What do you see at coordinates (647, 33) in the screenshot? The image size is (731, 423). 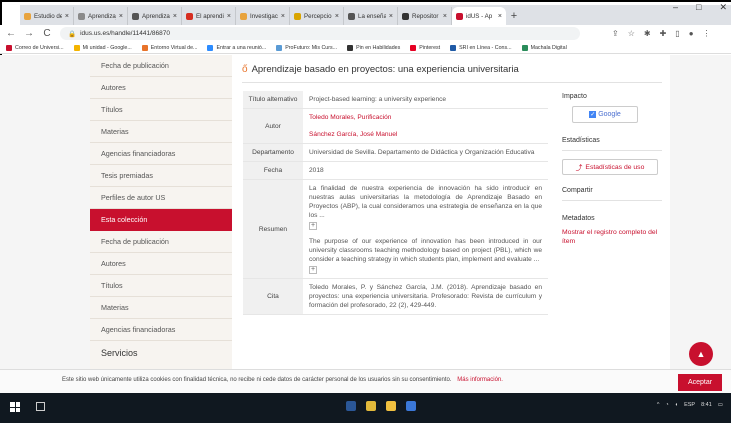 I see `extension-icon: ✱` at bounding box center [647, 33].